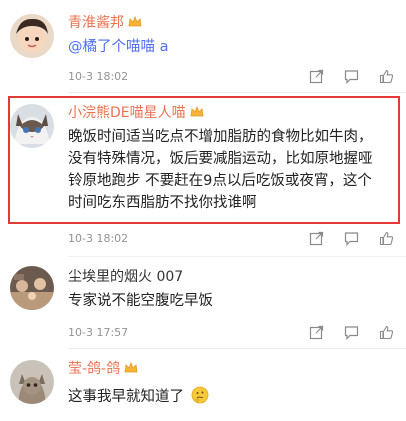 The image size is (406, 421). Describe the element at coordinates (140, 301) in the screenshot. I see `comment-text: 专家说不能空腹吃早饭` at that location.